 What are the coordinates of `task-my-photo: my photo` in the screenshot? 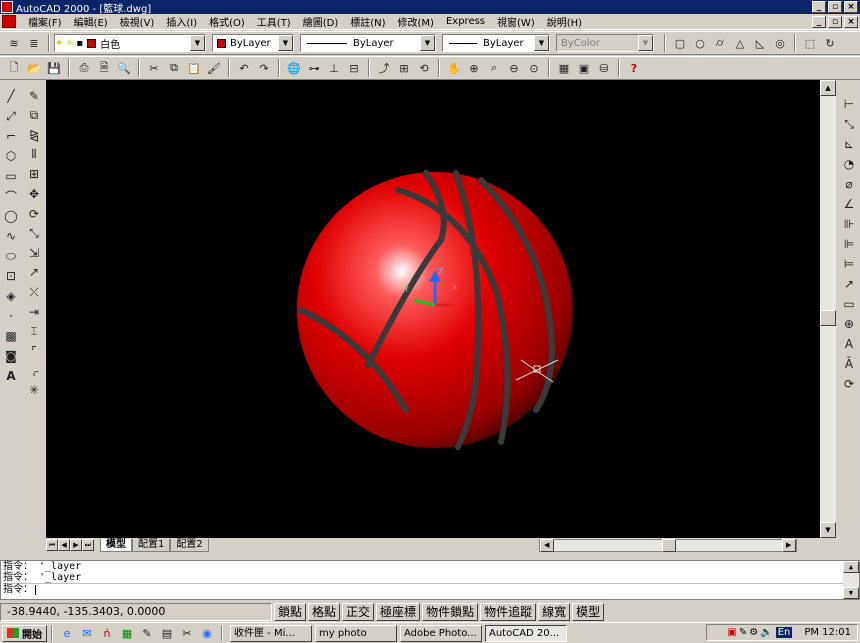 It's located at (356, 633).